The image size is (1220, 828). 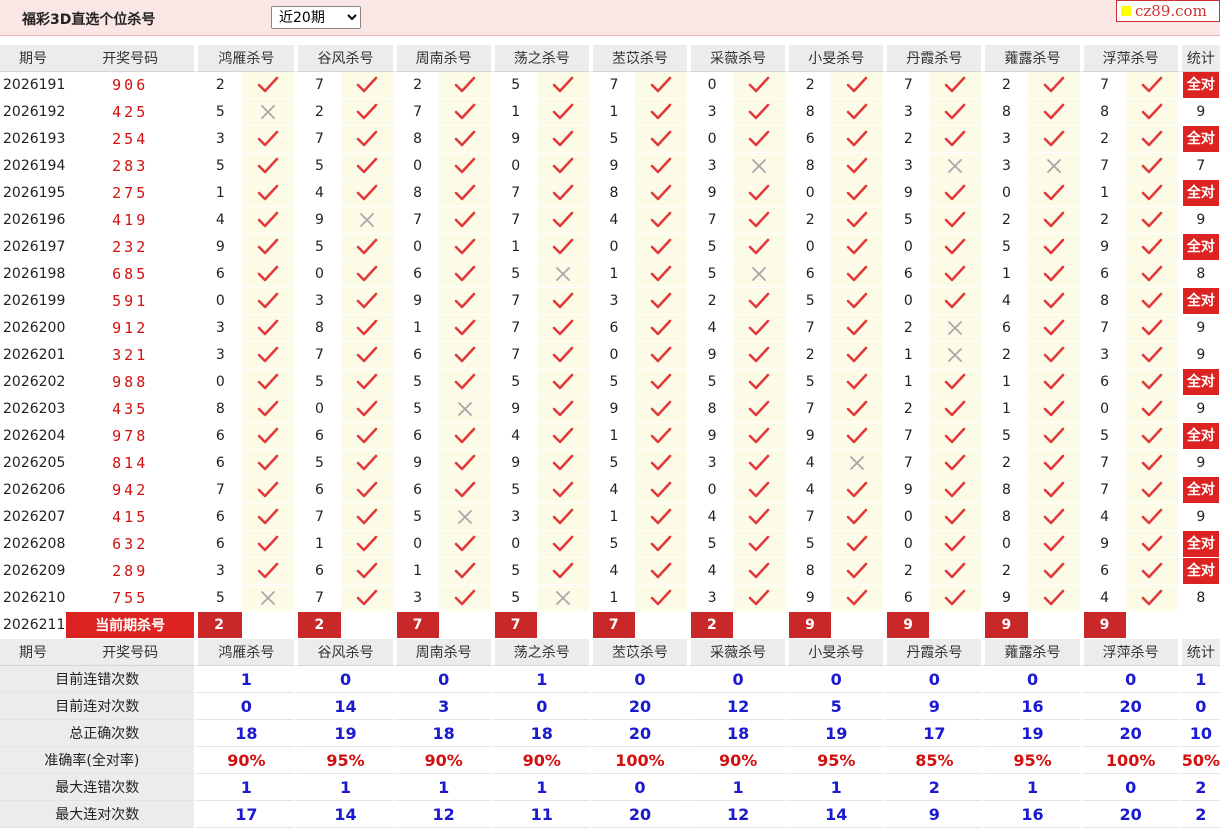 What do you see at coordinates (316, 17) in the screenshot?
I see `period-range-select: 近20期` at bounding box center [316, 17].